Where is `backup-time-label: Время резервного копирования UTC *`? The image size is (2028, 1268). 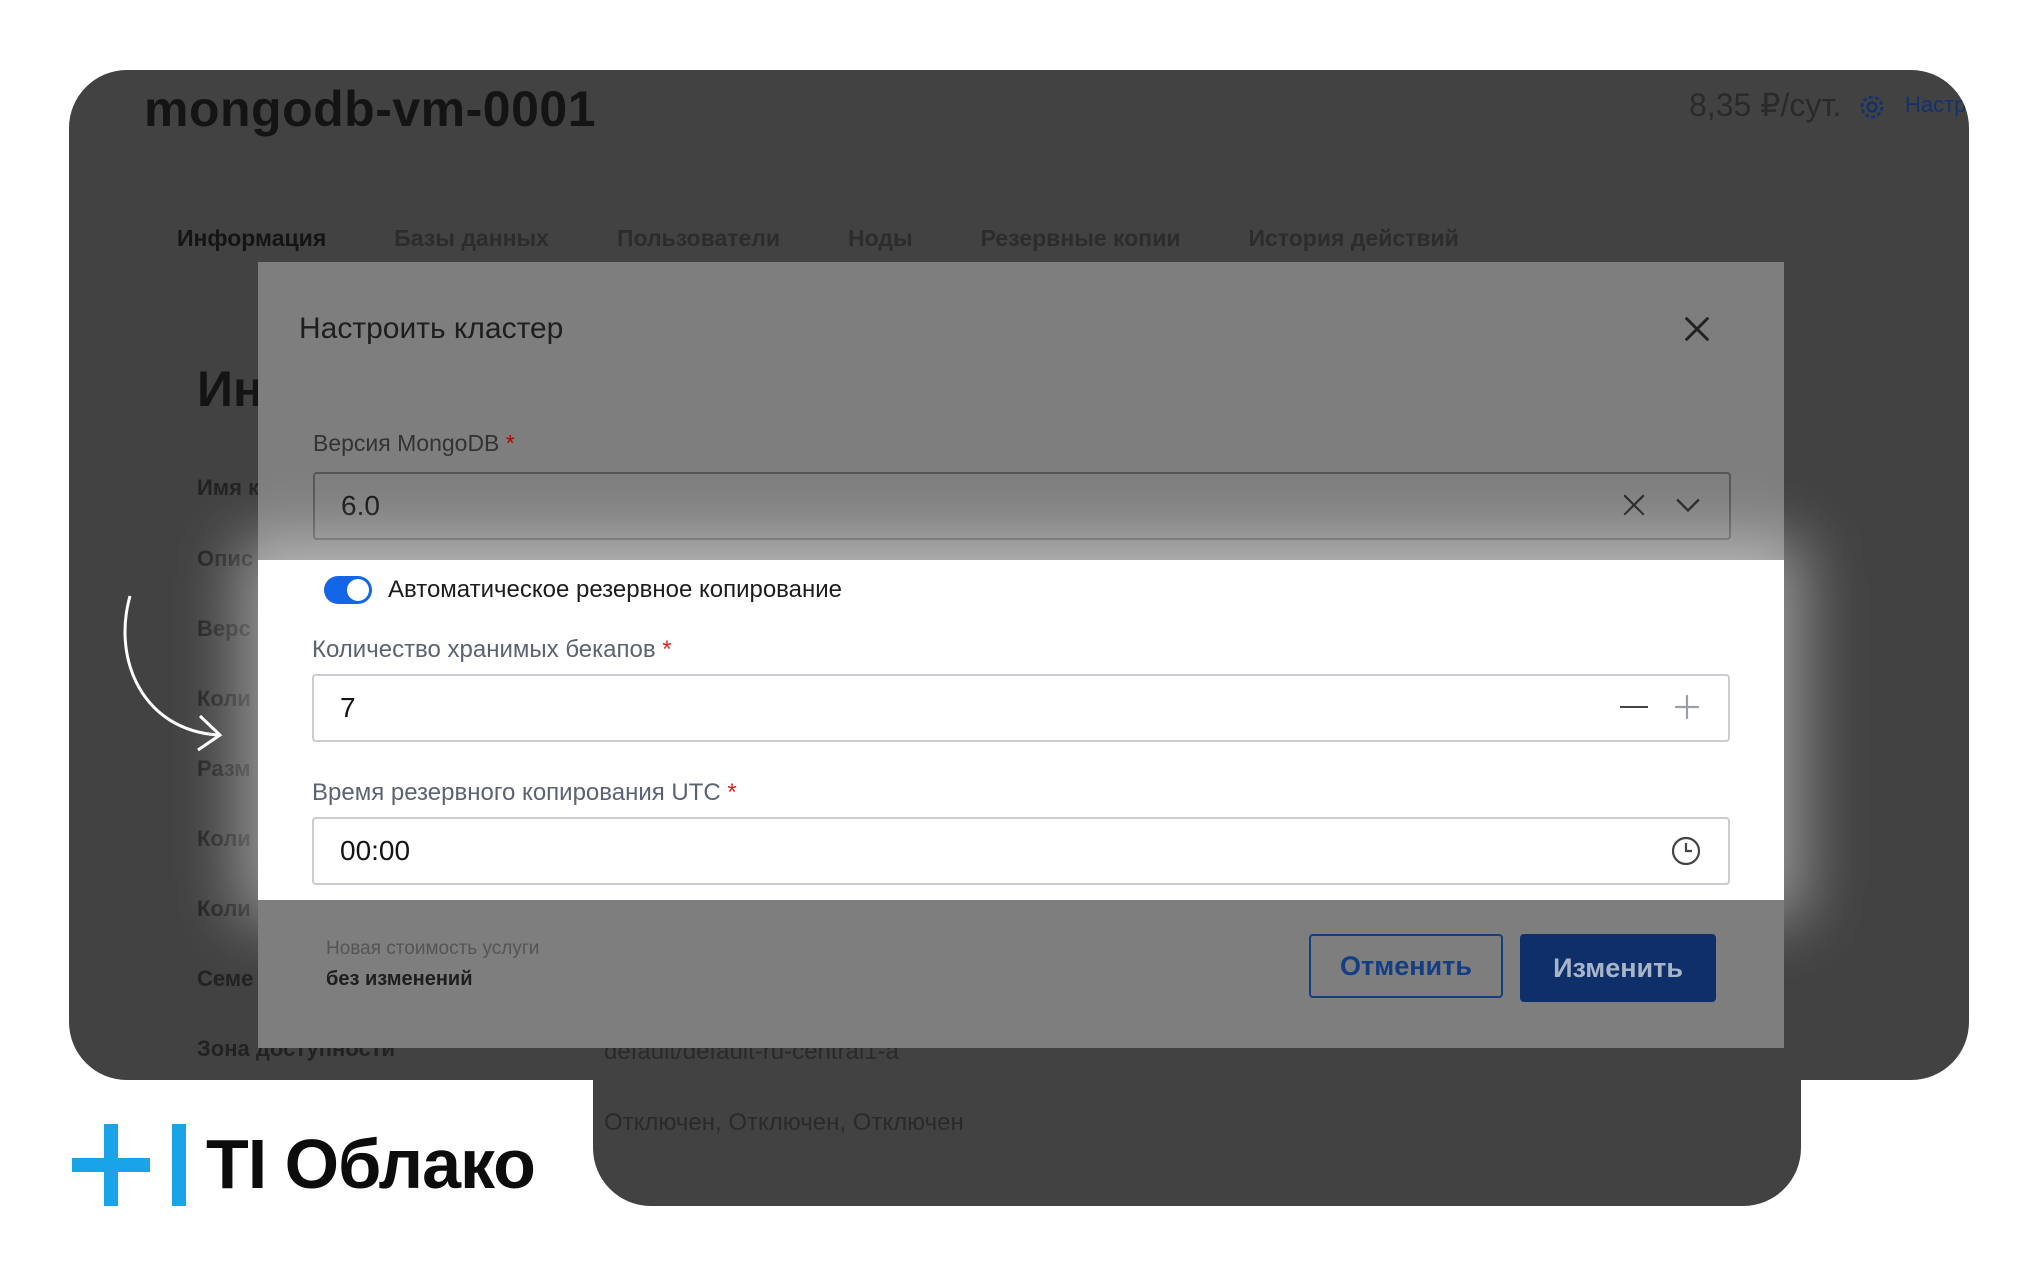
backup-time-label: Время резервного копирования UTC * is located at coordinates (524, 792).